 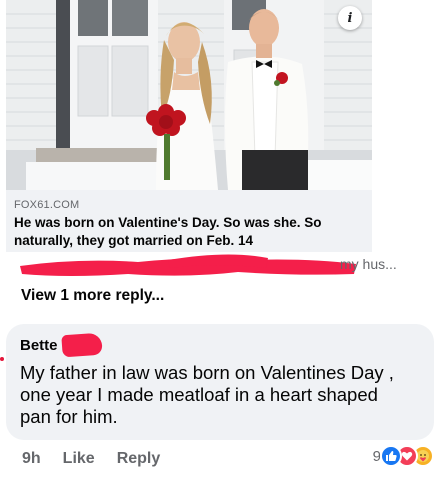 I want to click on thread-indicator-dot, so click(x=2, y=359).